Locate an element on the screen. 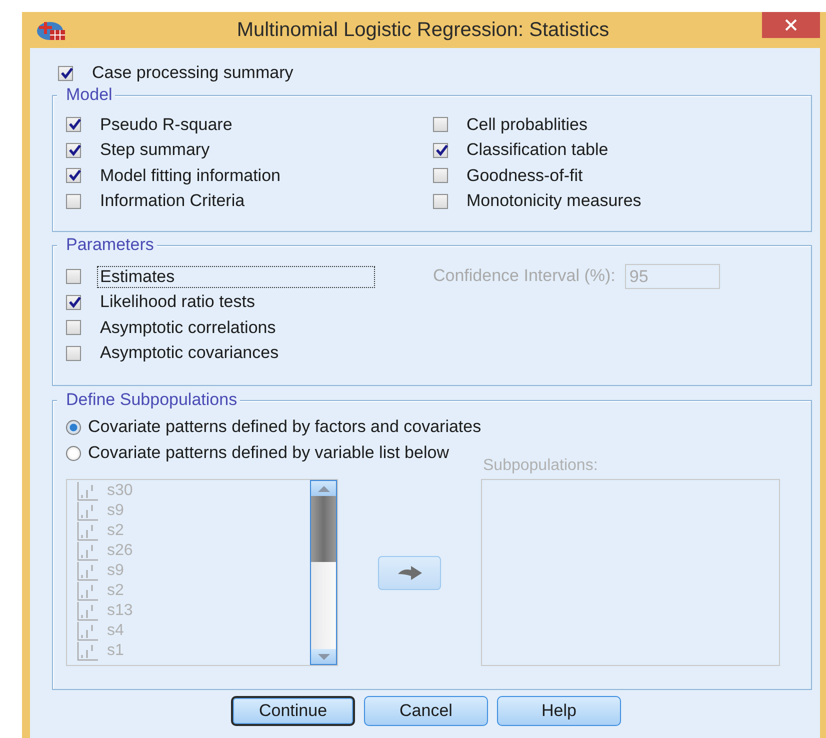 Image resolution: width=826 pixels, height=738 pixels. close-button is located at coordinates (791, 25).